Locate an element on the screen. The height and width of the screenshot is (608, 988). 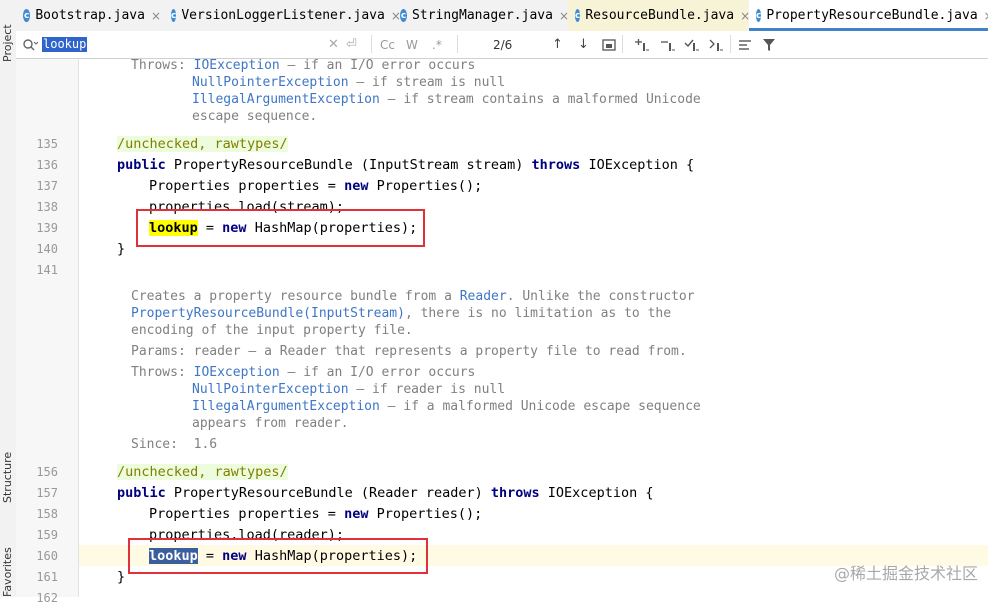
line-number: 137 is located at coordinates (47, 186).